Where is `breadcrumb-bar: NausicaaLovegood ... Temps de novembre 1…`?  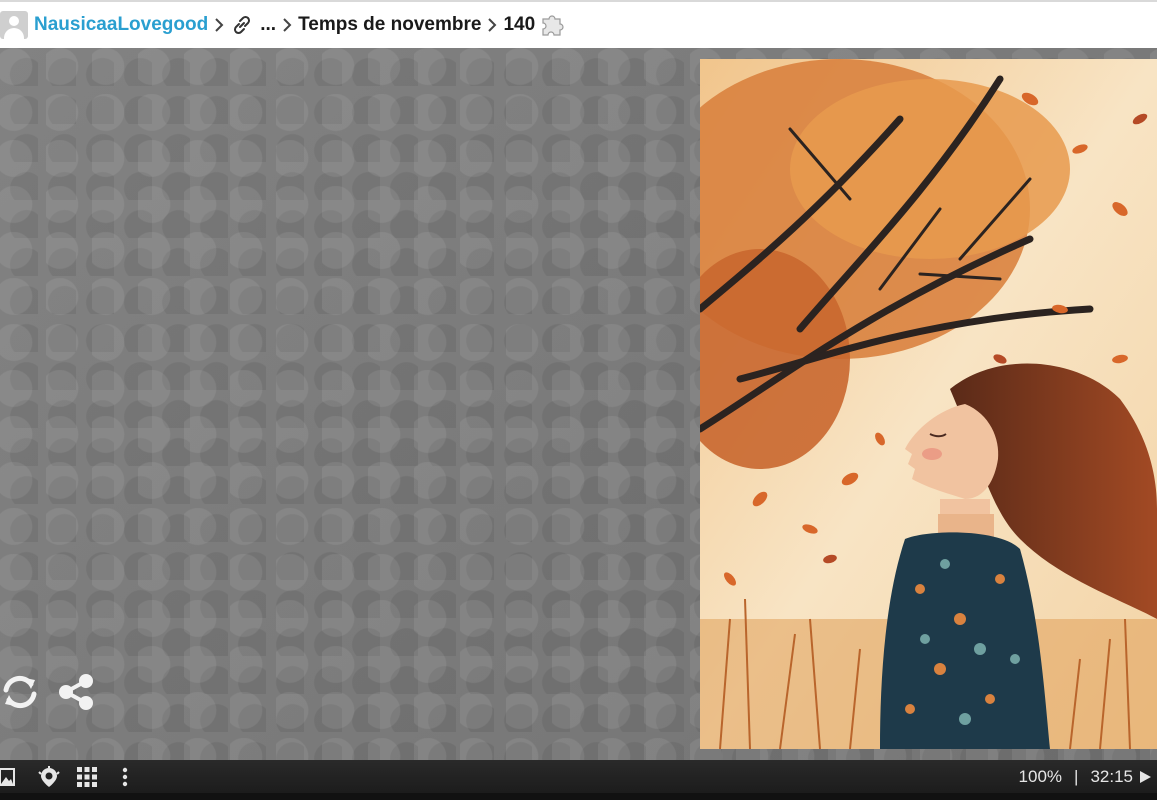
breadcrumb-bar: NausicaaLovegood ... Temps de novembre 1… is located at coordinates (578, 24).